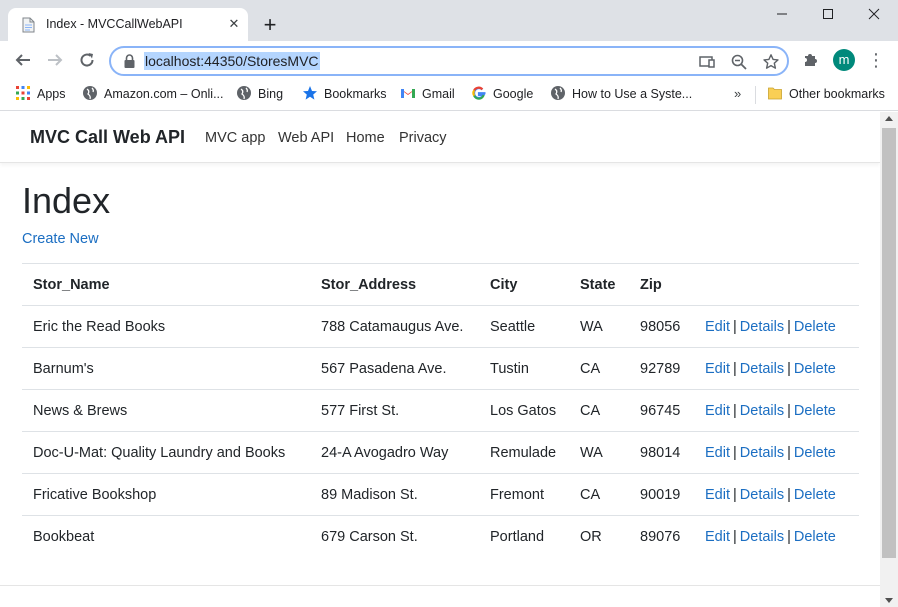  I want to click on scroll-down-arrow-icon, so click(889, 600).